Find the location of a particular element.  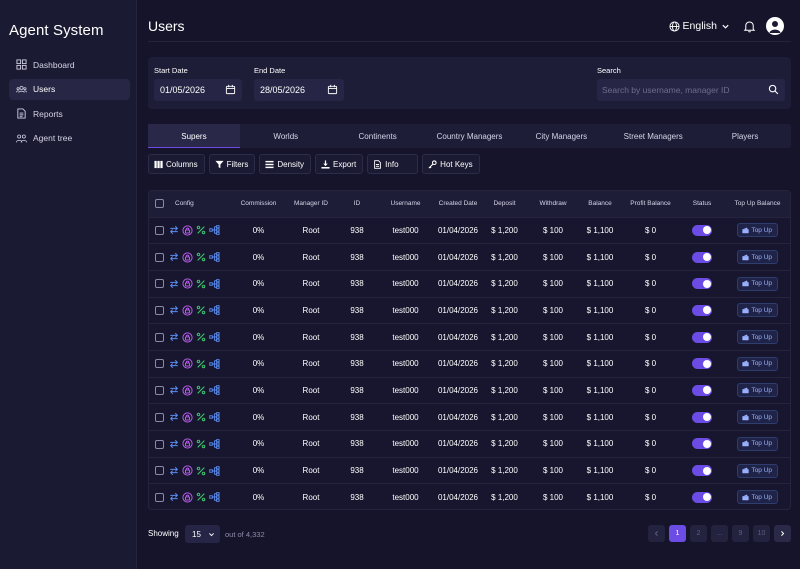

sidebar-item-users: Users is located at coordinates (69, 89).